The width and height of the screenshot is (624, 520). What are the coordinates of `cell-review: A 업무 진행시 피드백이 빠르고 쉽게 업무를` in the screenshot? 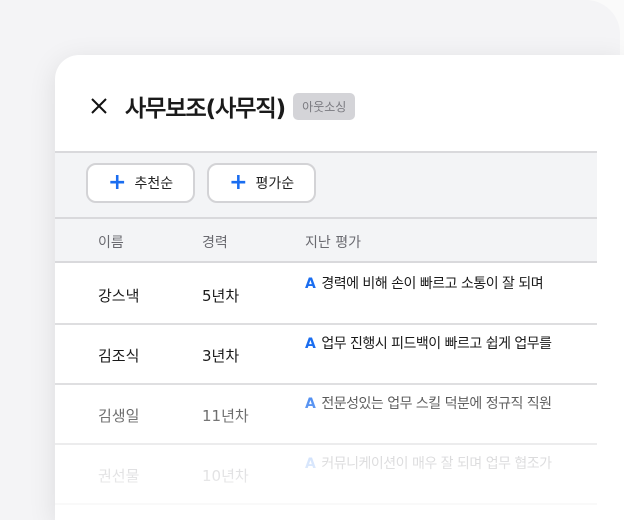 It's located at (461, 344).